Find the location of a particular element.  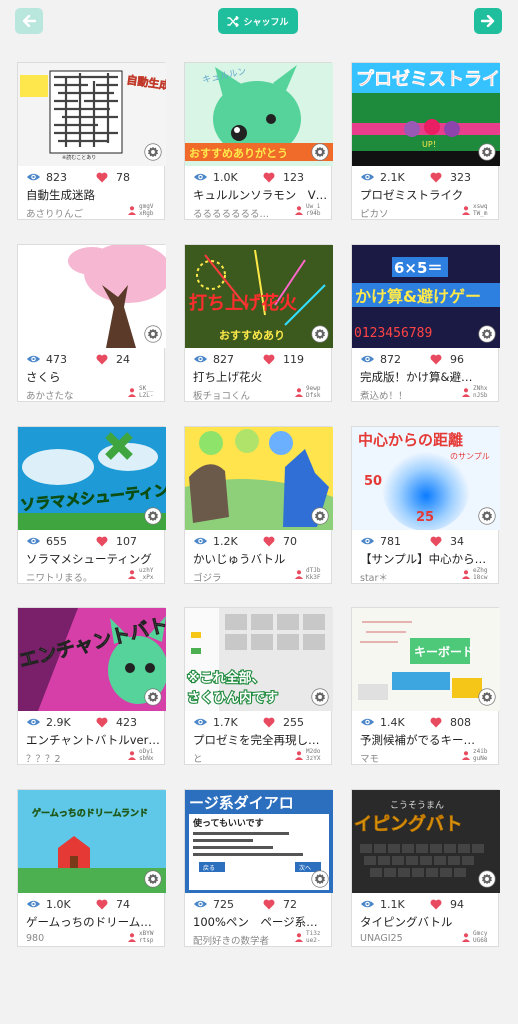

author-name: ？？？2 is located at coordinates (76, 758).